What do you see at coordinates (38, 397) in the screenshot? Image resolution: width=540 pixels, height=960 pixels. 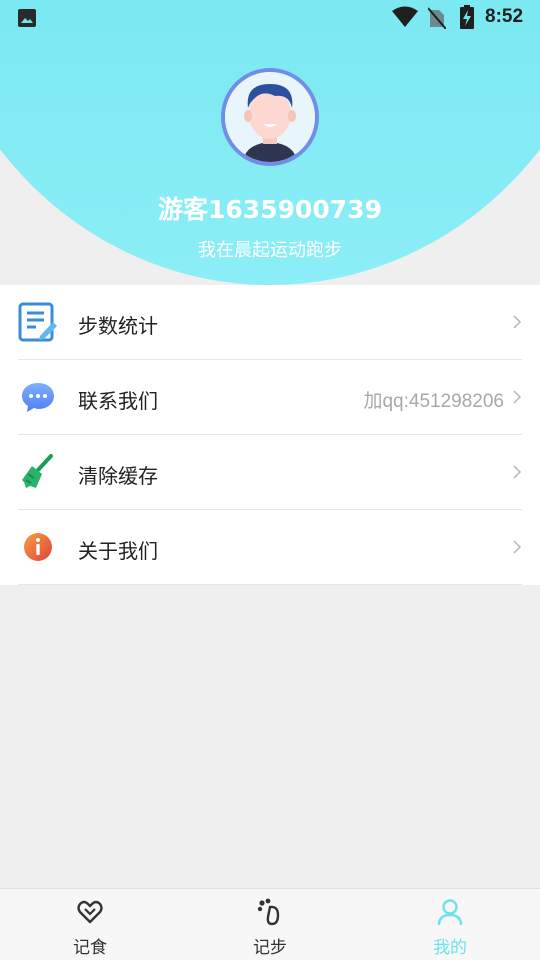 I see `chat-bubble-icon` at bounding box center [38, 397].